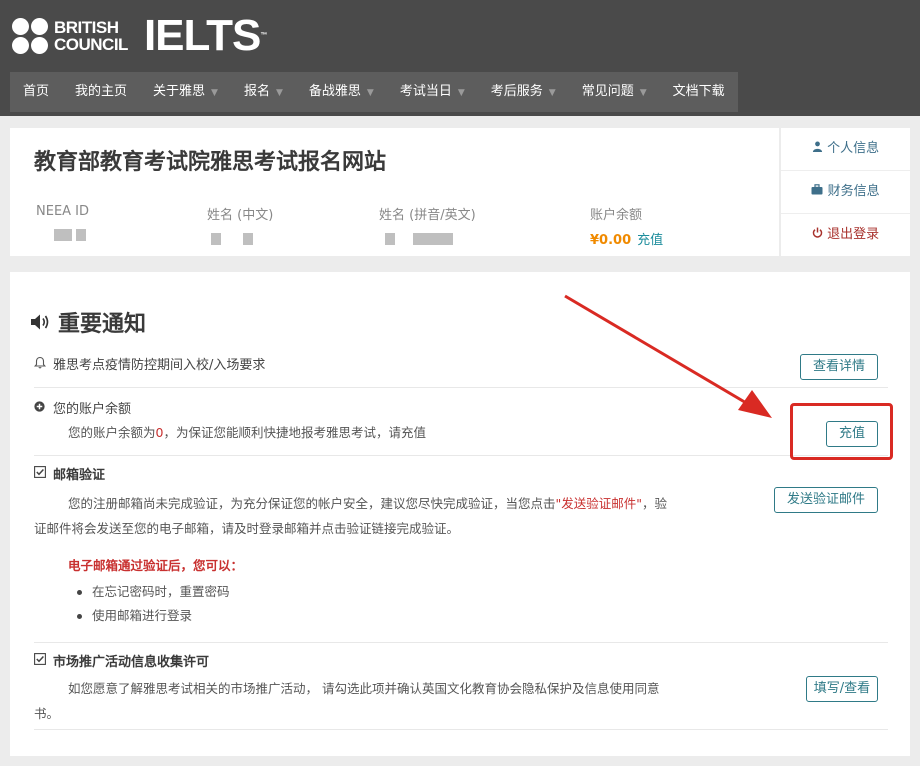 This screenshot has height=766, width=920. Describe the element at coordinates (841, 431) in the screenshot. I see `annotation-highlight-box` at that location.